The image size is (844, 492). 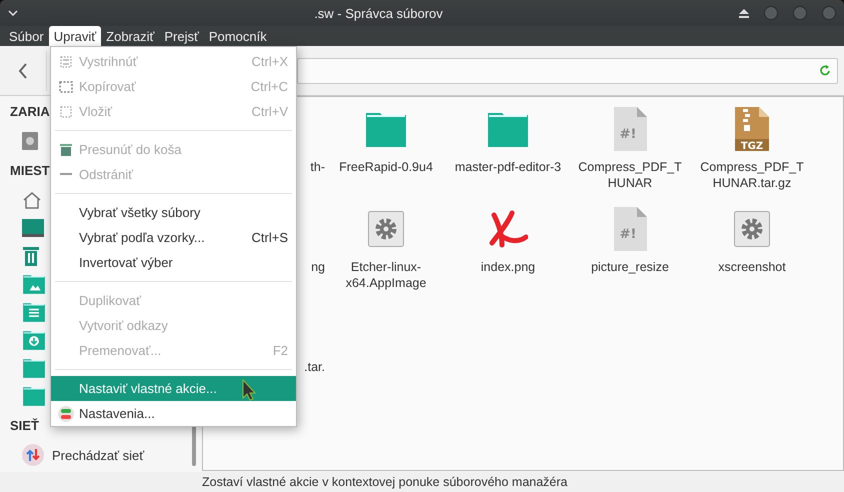 I want to click on reload-icon, so click(x=825, y=70).